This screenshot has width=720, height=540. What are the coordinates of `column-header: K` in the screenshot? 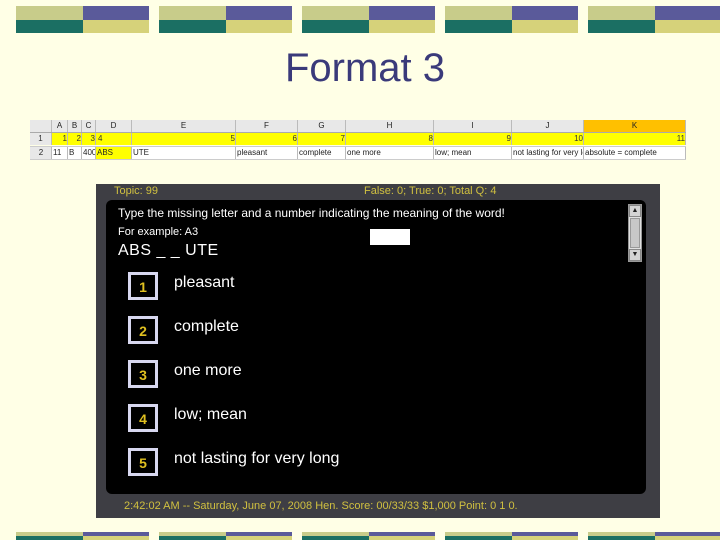 It's located at (635, 126).